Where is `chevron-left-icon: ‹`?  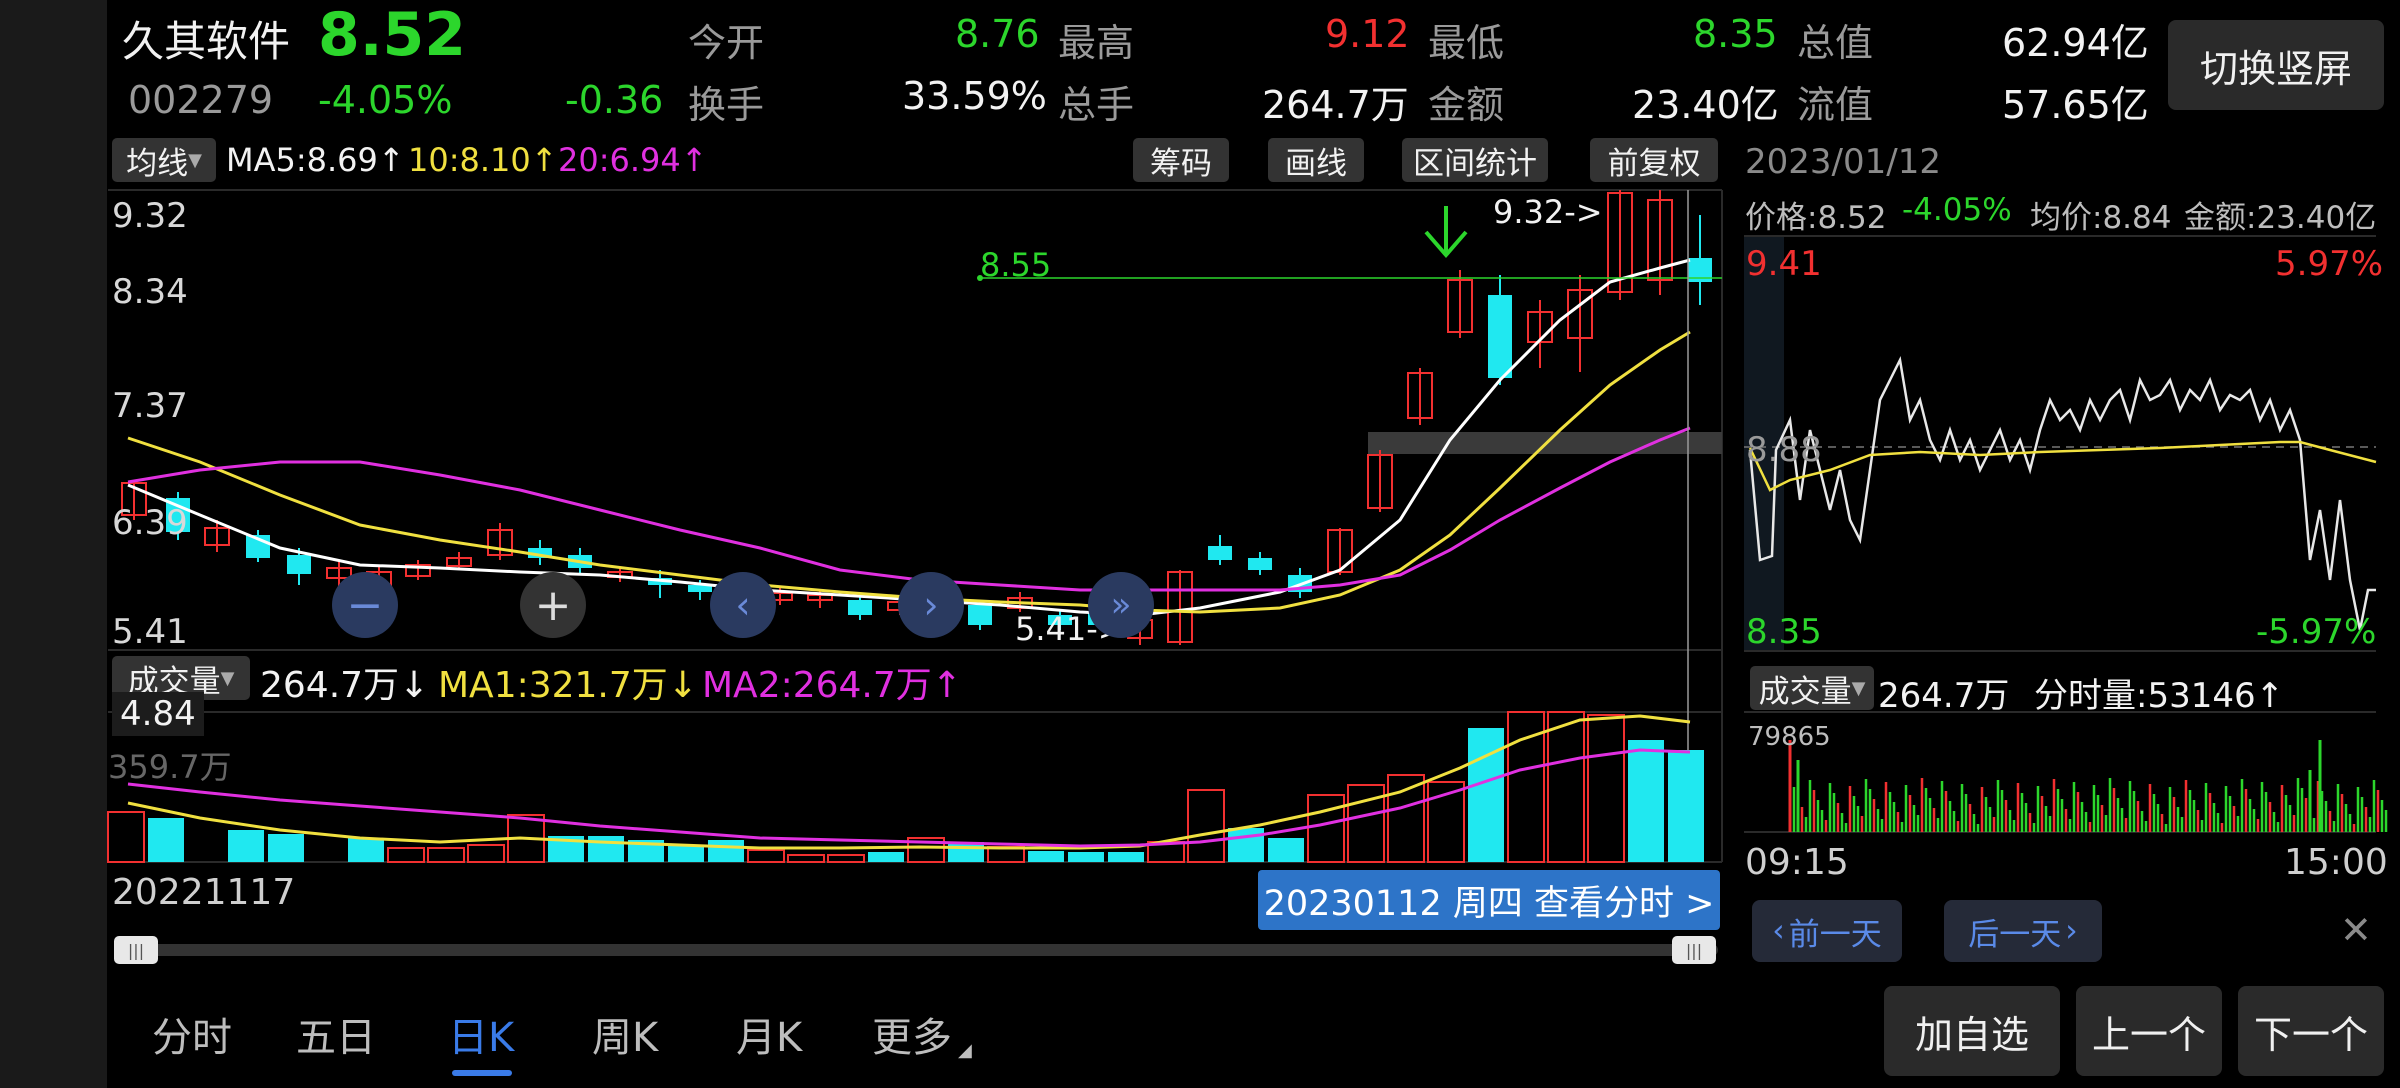 chevron-left-icon: ‹ is located at coordinates (1778, 931).